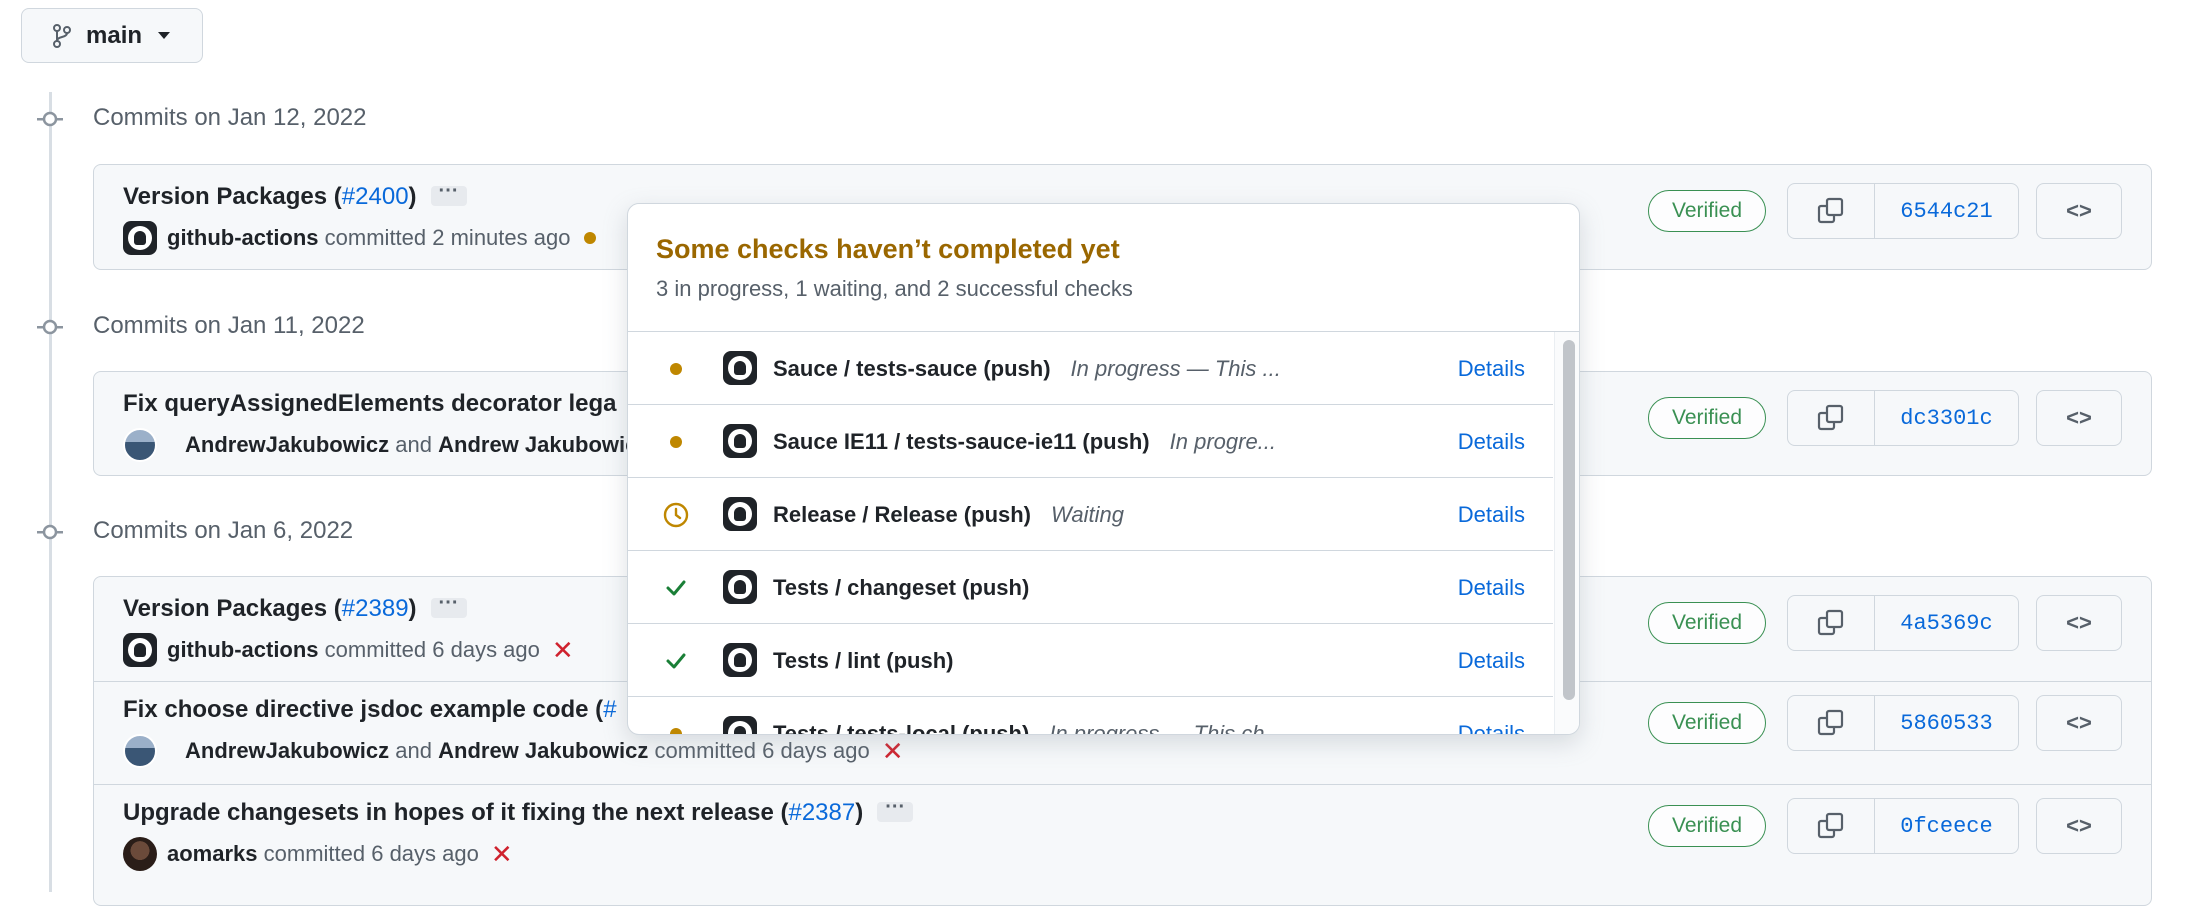  What do you see at coordinates (1946, 623) in the screenshot?
I see `commit-sha-link: 4a5369c` at bounding box center [1946, 623].